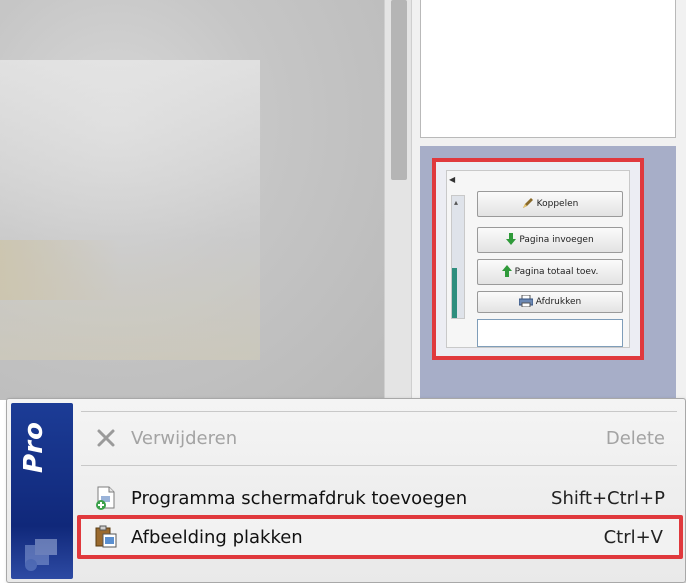 The width and height of the screenshot is (686, 583). What do you see at coordinates (299, 498) in the screenshot?
I see `menu-item-label: Programma schermafdruk toevoegen` at bounding box center [299, 498].